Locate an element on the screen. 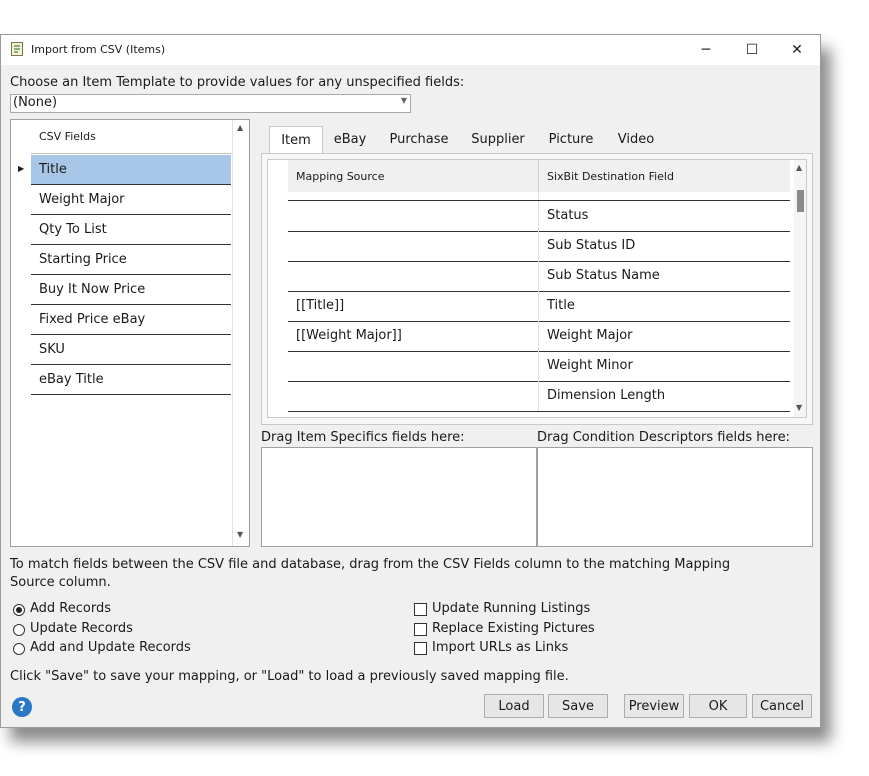 The width and height of the screenshot is (869, 776). destination-field-header: SixBit Destination Field is located at coordinates (610, 176).